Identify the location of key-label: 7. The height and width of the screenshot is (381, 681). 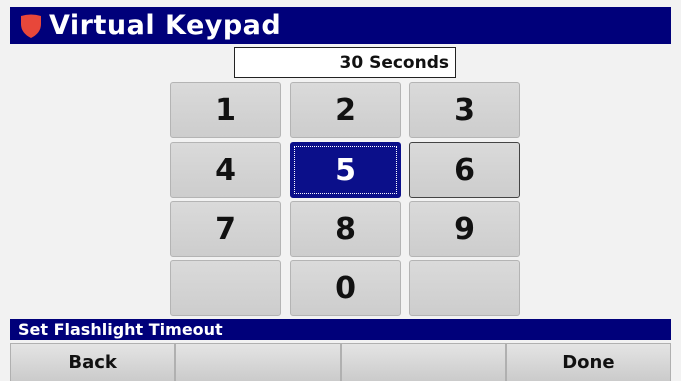
(225, 229).